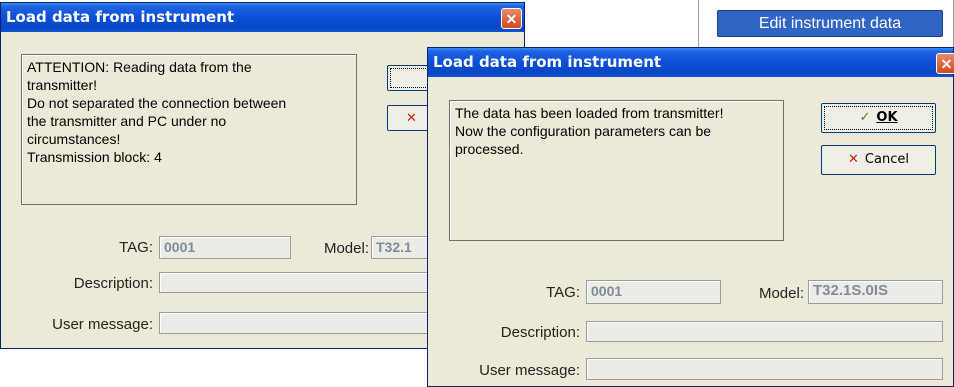 Image resolution: width=954 pixels, height=387 pixels. What do you see at coordinates (74, 139) in the screenshot?
I see `message-line: circumstances!` at bounding box center [74, 139].